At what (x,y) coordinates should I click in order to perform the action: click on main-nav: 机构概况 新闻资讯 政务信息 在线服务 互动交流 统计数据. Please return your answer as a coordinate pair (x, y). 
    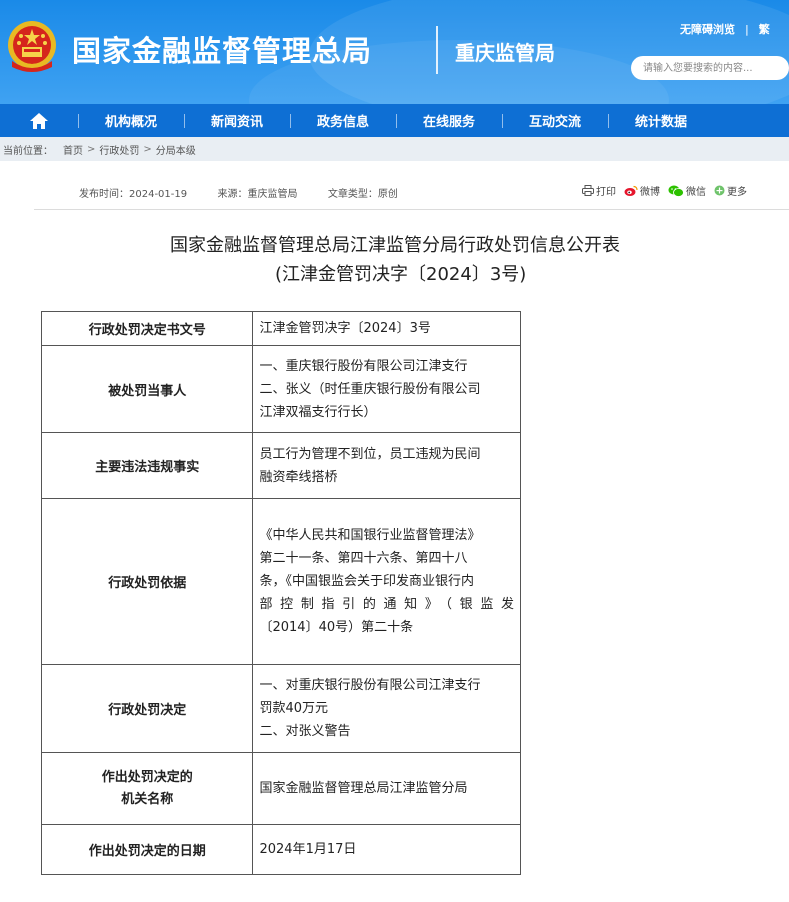
    Looking at the image, I should click on (394, 120).